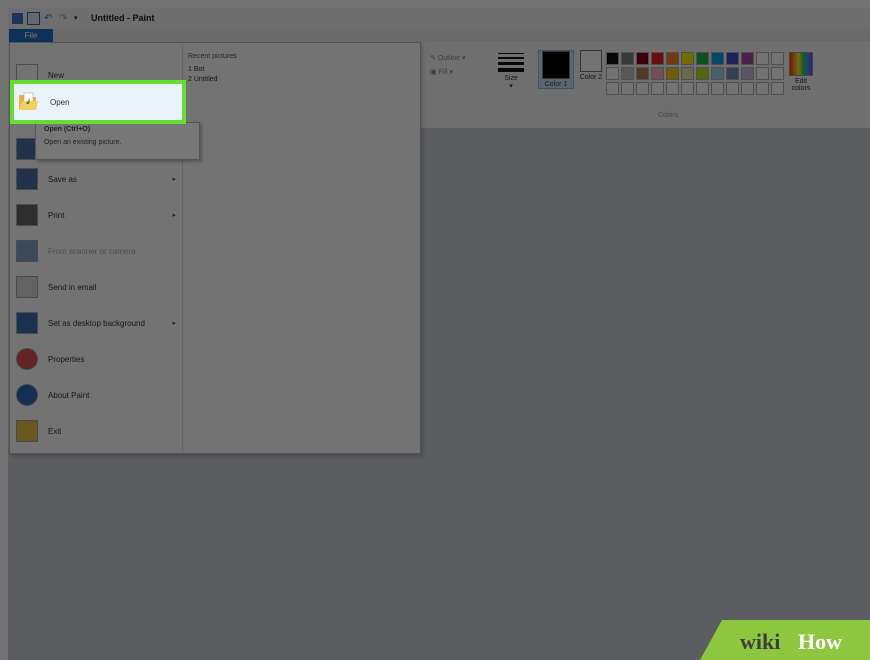 The image size is (870, 660). What do you see at coordinates (96, 215) in the screenshot?
I see `menu-item-print: Print ▸` at bounding box center [96, 215].